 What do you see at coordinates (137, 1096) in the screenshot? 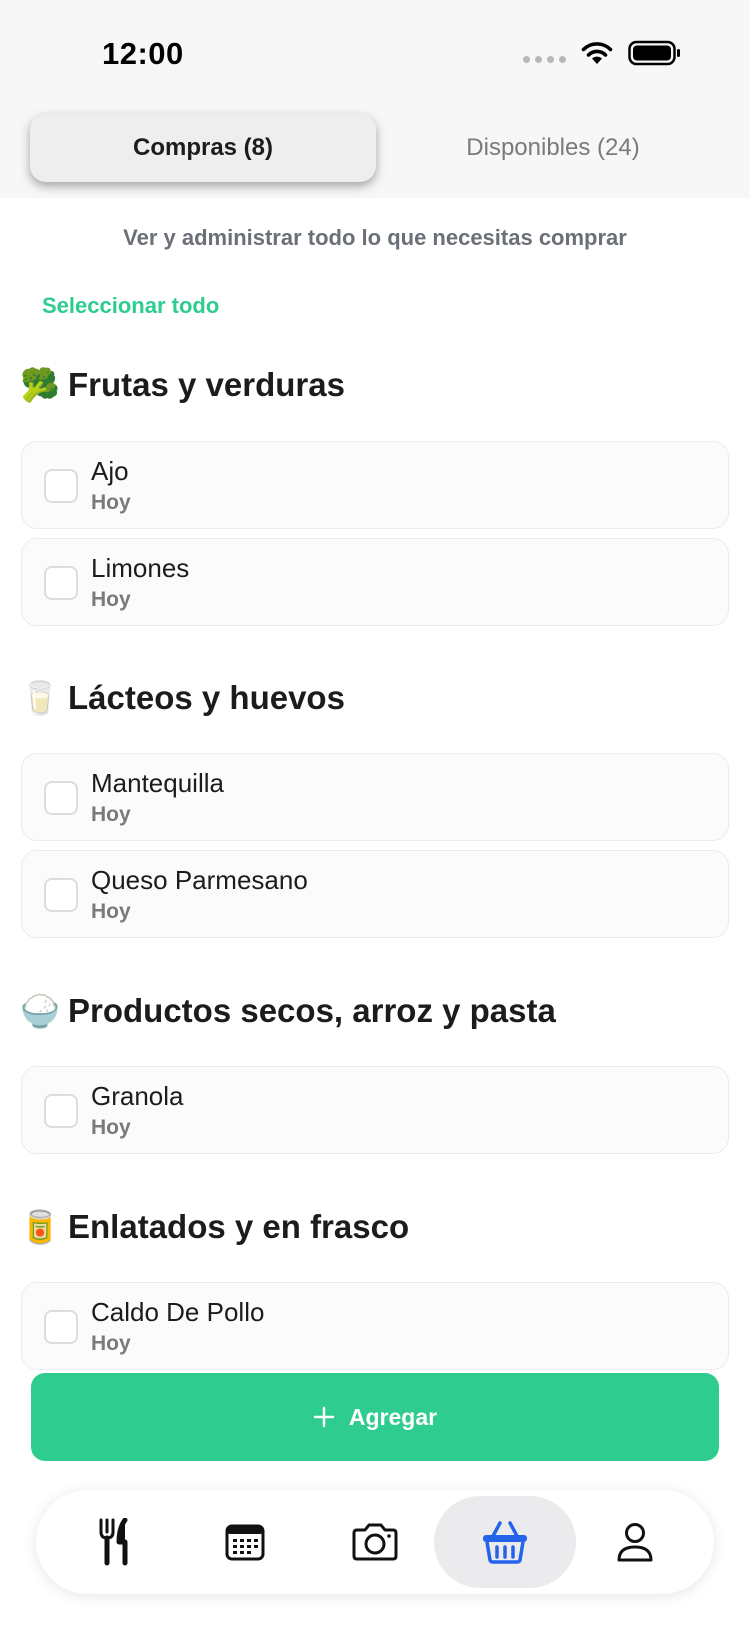
I see `item-name: Granola` at bounding box center [137, 1096].